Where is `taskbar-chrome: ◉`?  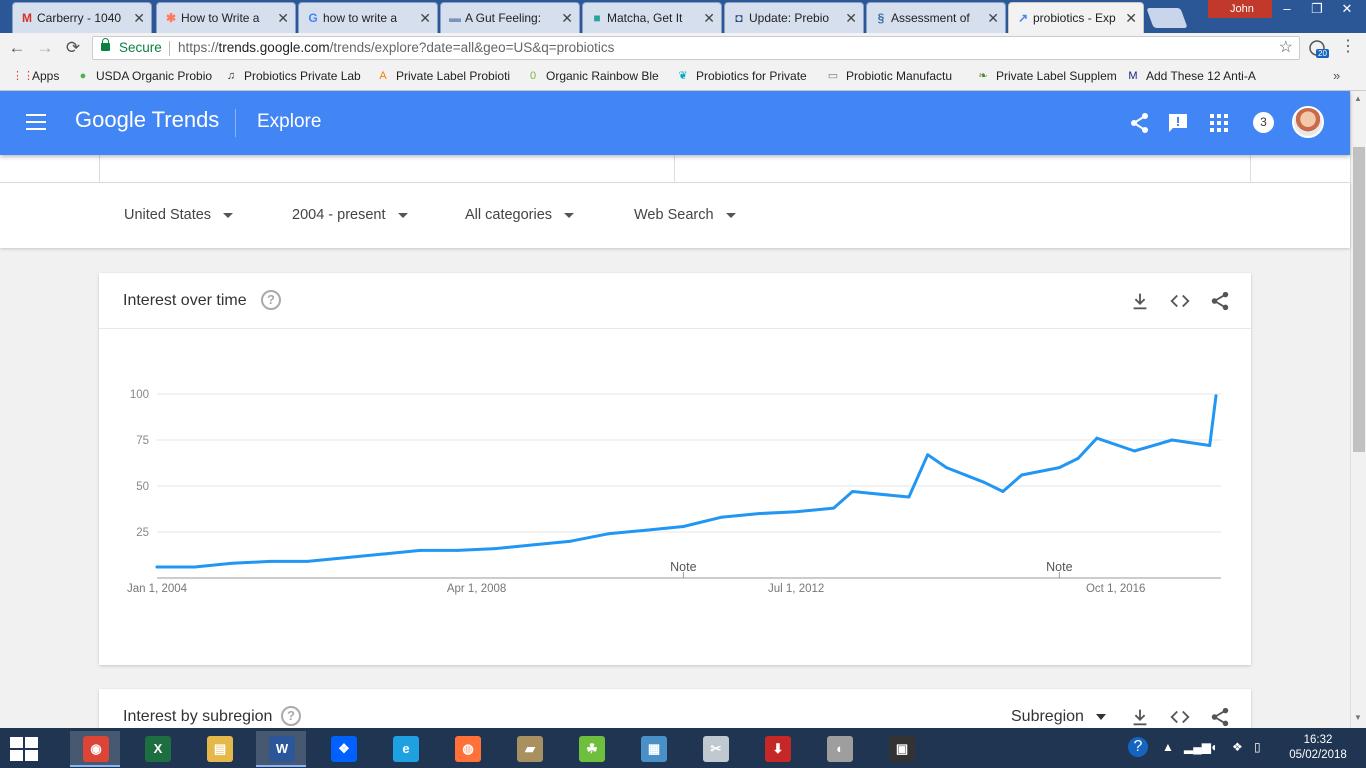 taskbar-chrome: ◉ is located at coordinates (95, 749).